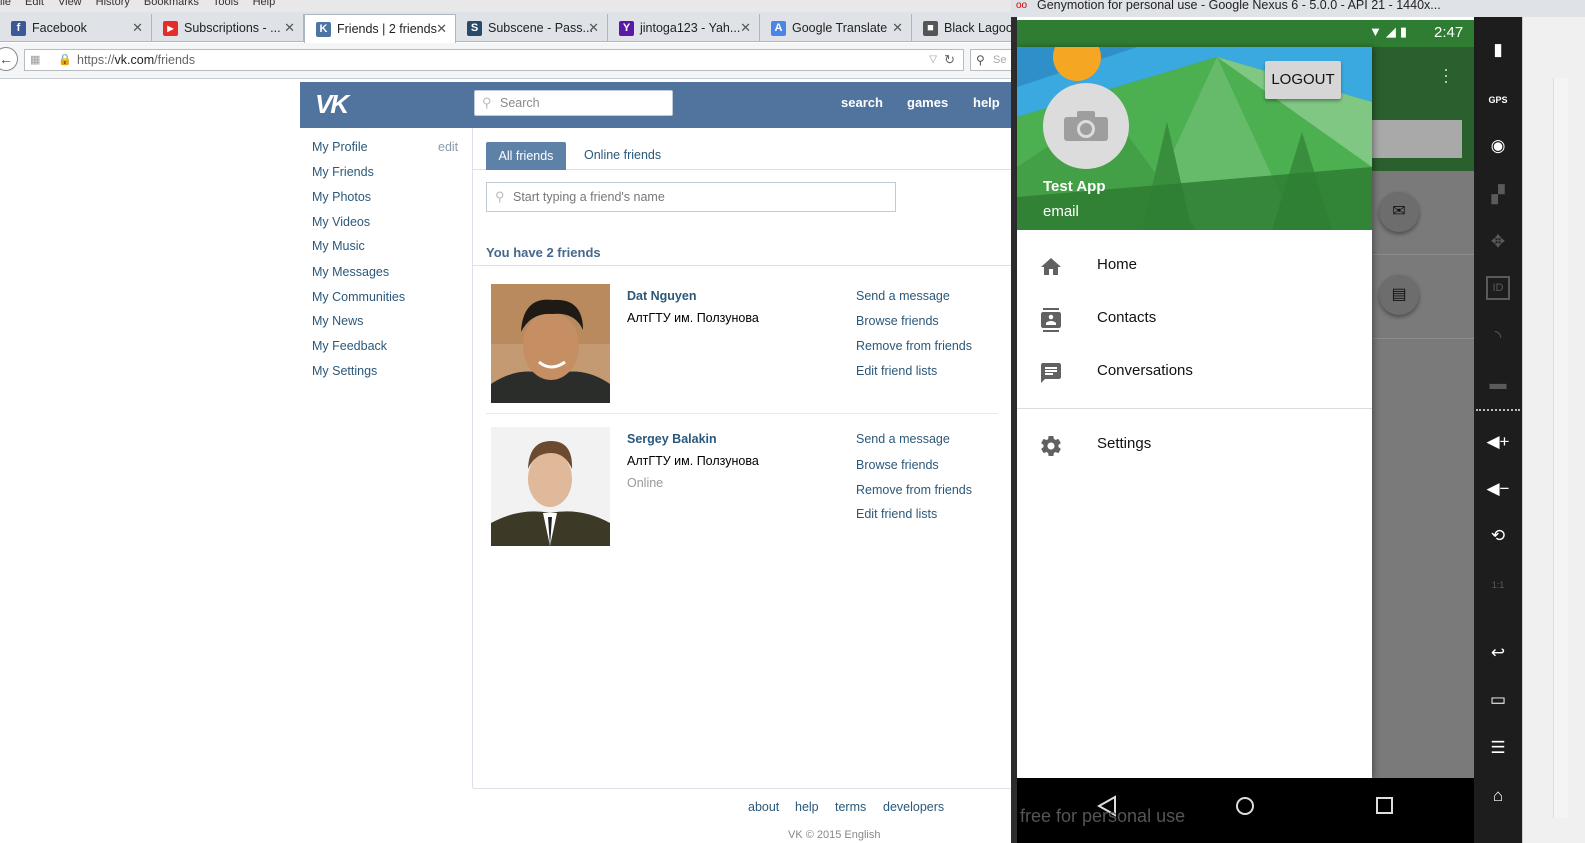  I want to click on gps-icon: GPS, so click(1498, 100).